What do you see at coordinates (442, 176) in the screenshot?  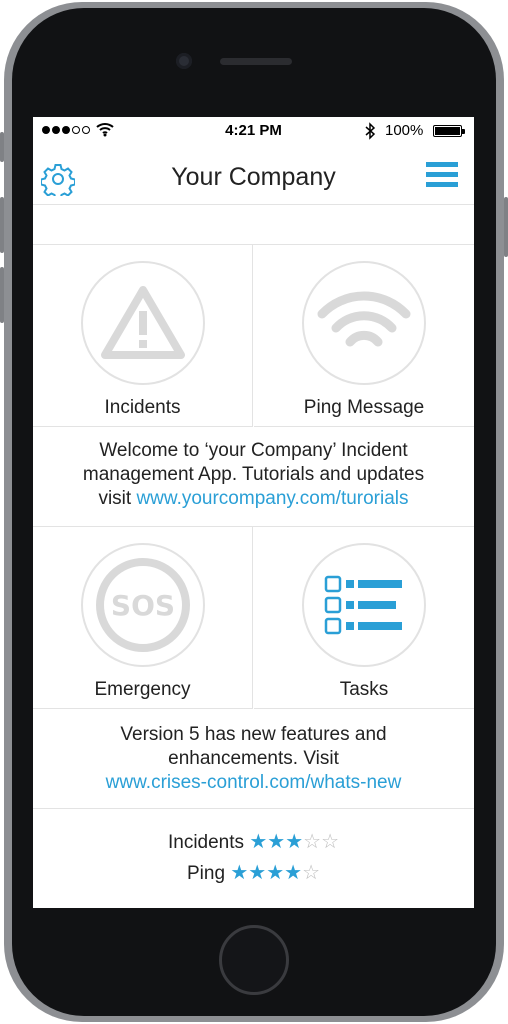 I see `hamburger-menu-icon` at bounding box center [442, 176].